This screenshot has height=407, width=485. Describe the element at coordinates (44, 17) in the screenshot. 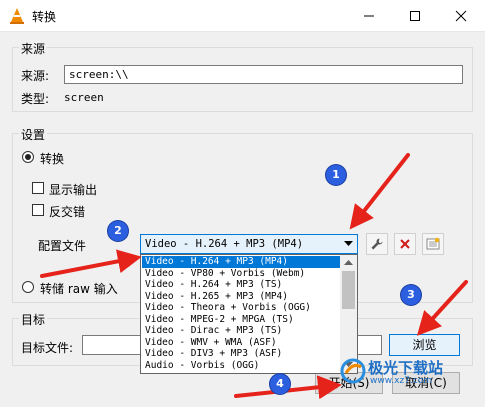

I see `window-title: 转换` at that location.